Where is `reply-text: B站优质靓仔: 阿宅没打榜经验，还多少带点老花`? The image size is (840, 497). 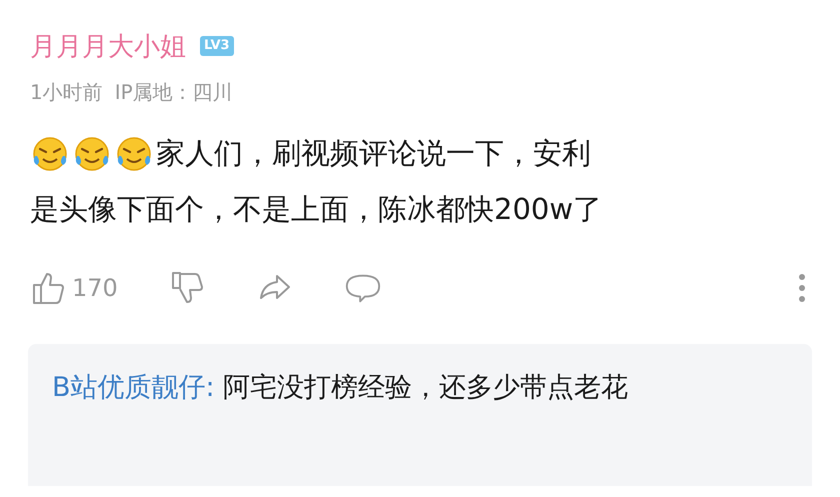
reply-text: B站优质靓仔: 阿宅没打榜经验，还多少带点老花 is located at coordinates (341, 388).